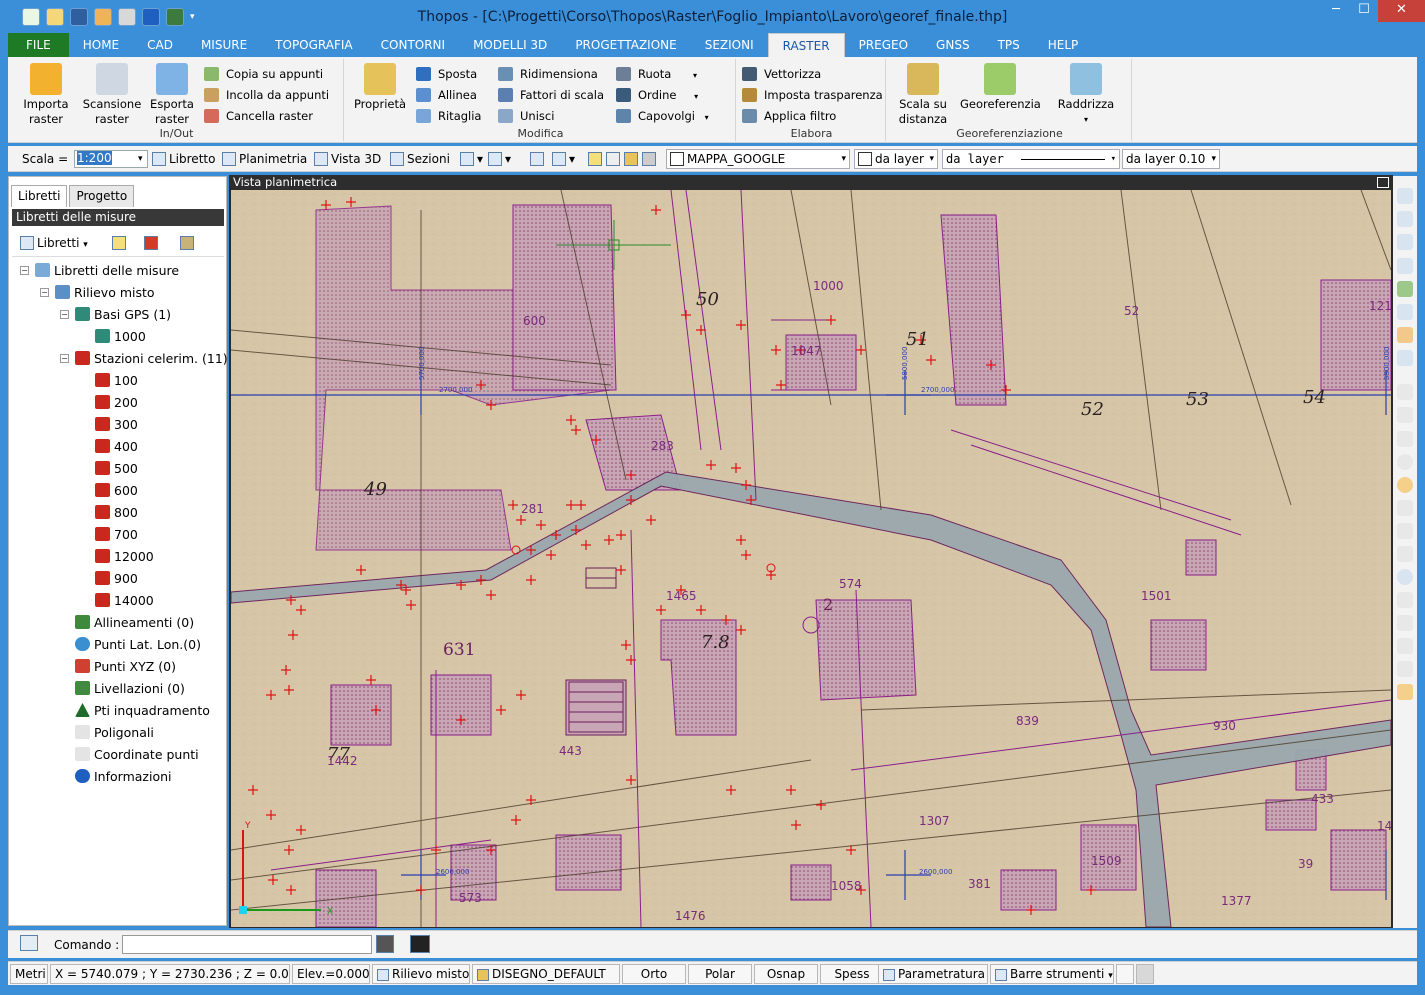  I want to click on cancella-raster-button: Cancella raster, so click(258, 116).